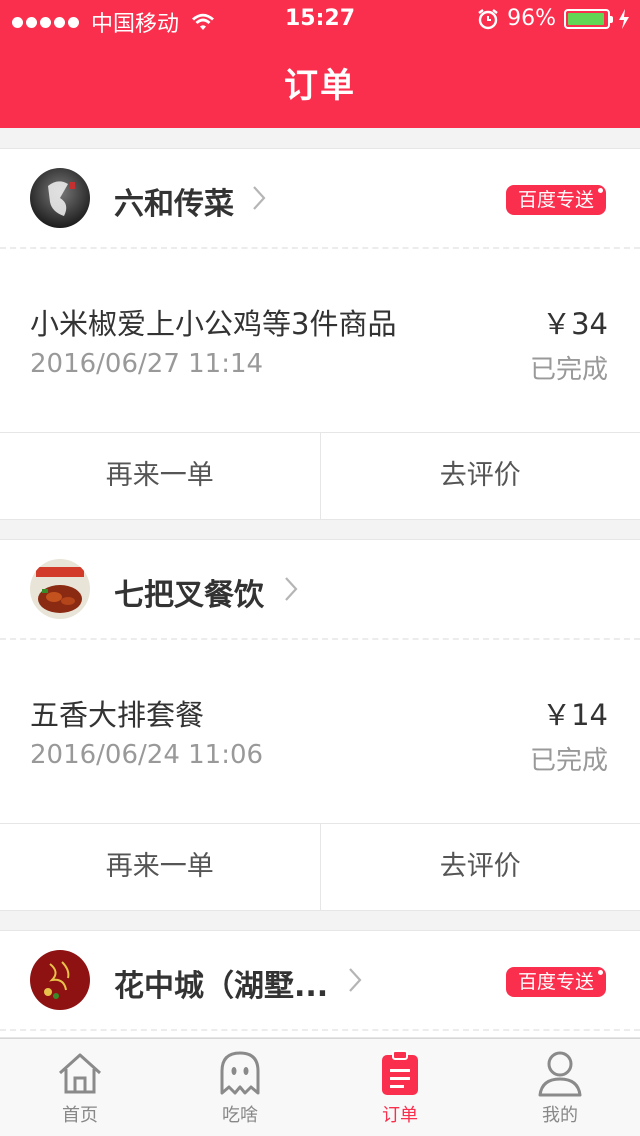 The width and height of the screenshot is (640, 1136). Describe the element at coordinates (147, 364) in the screenshot. I see `order-time: 2016/06/27 11:14` at that location.